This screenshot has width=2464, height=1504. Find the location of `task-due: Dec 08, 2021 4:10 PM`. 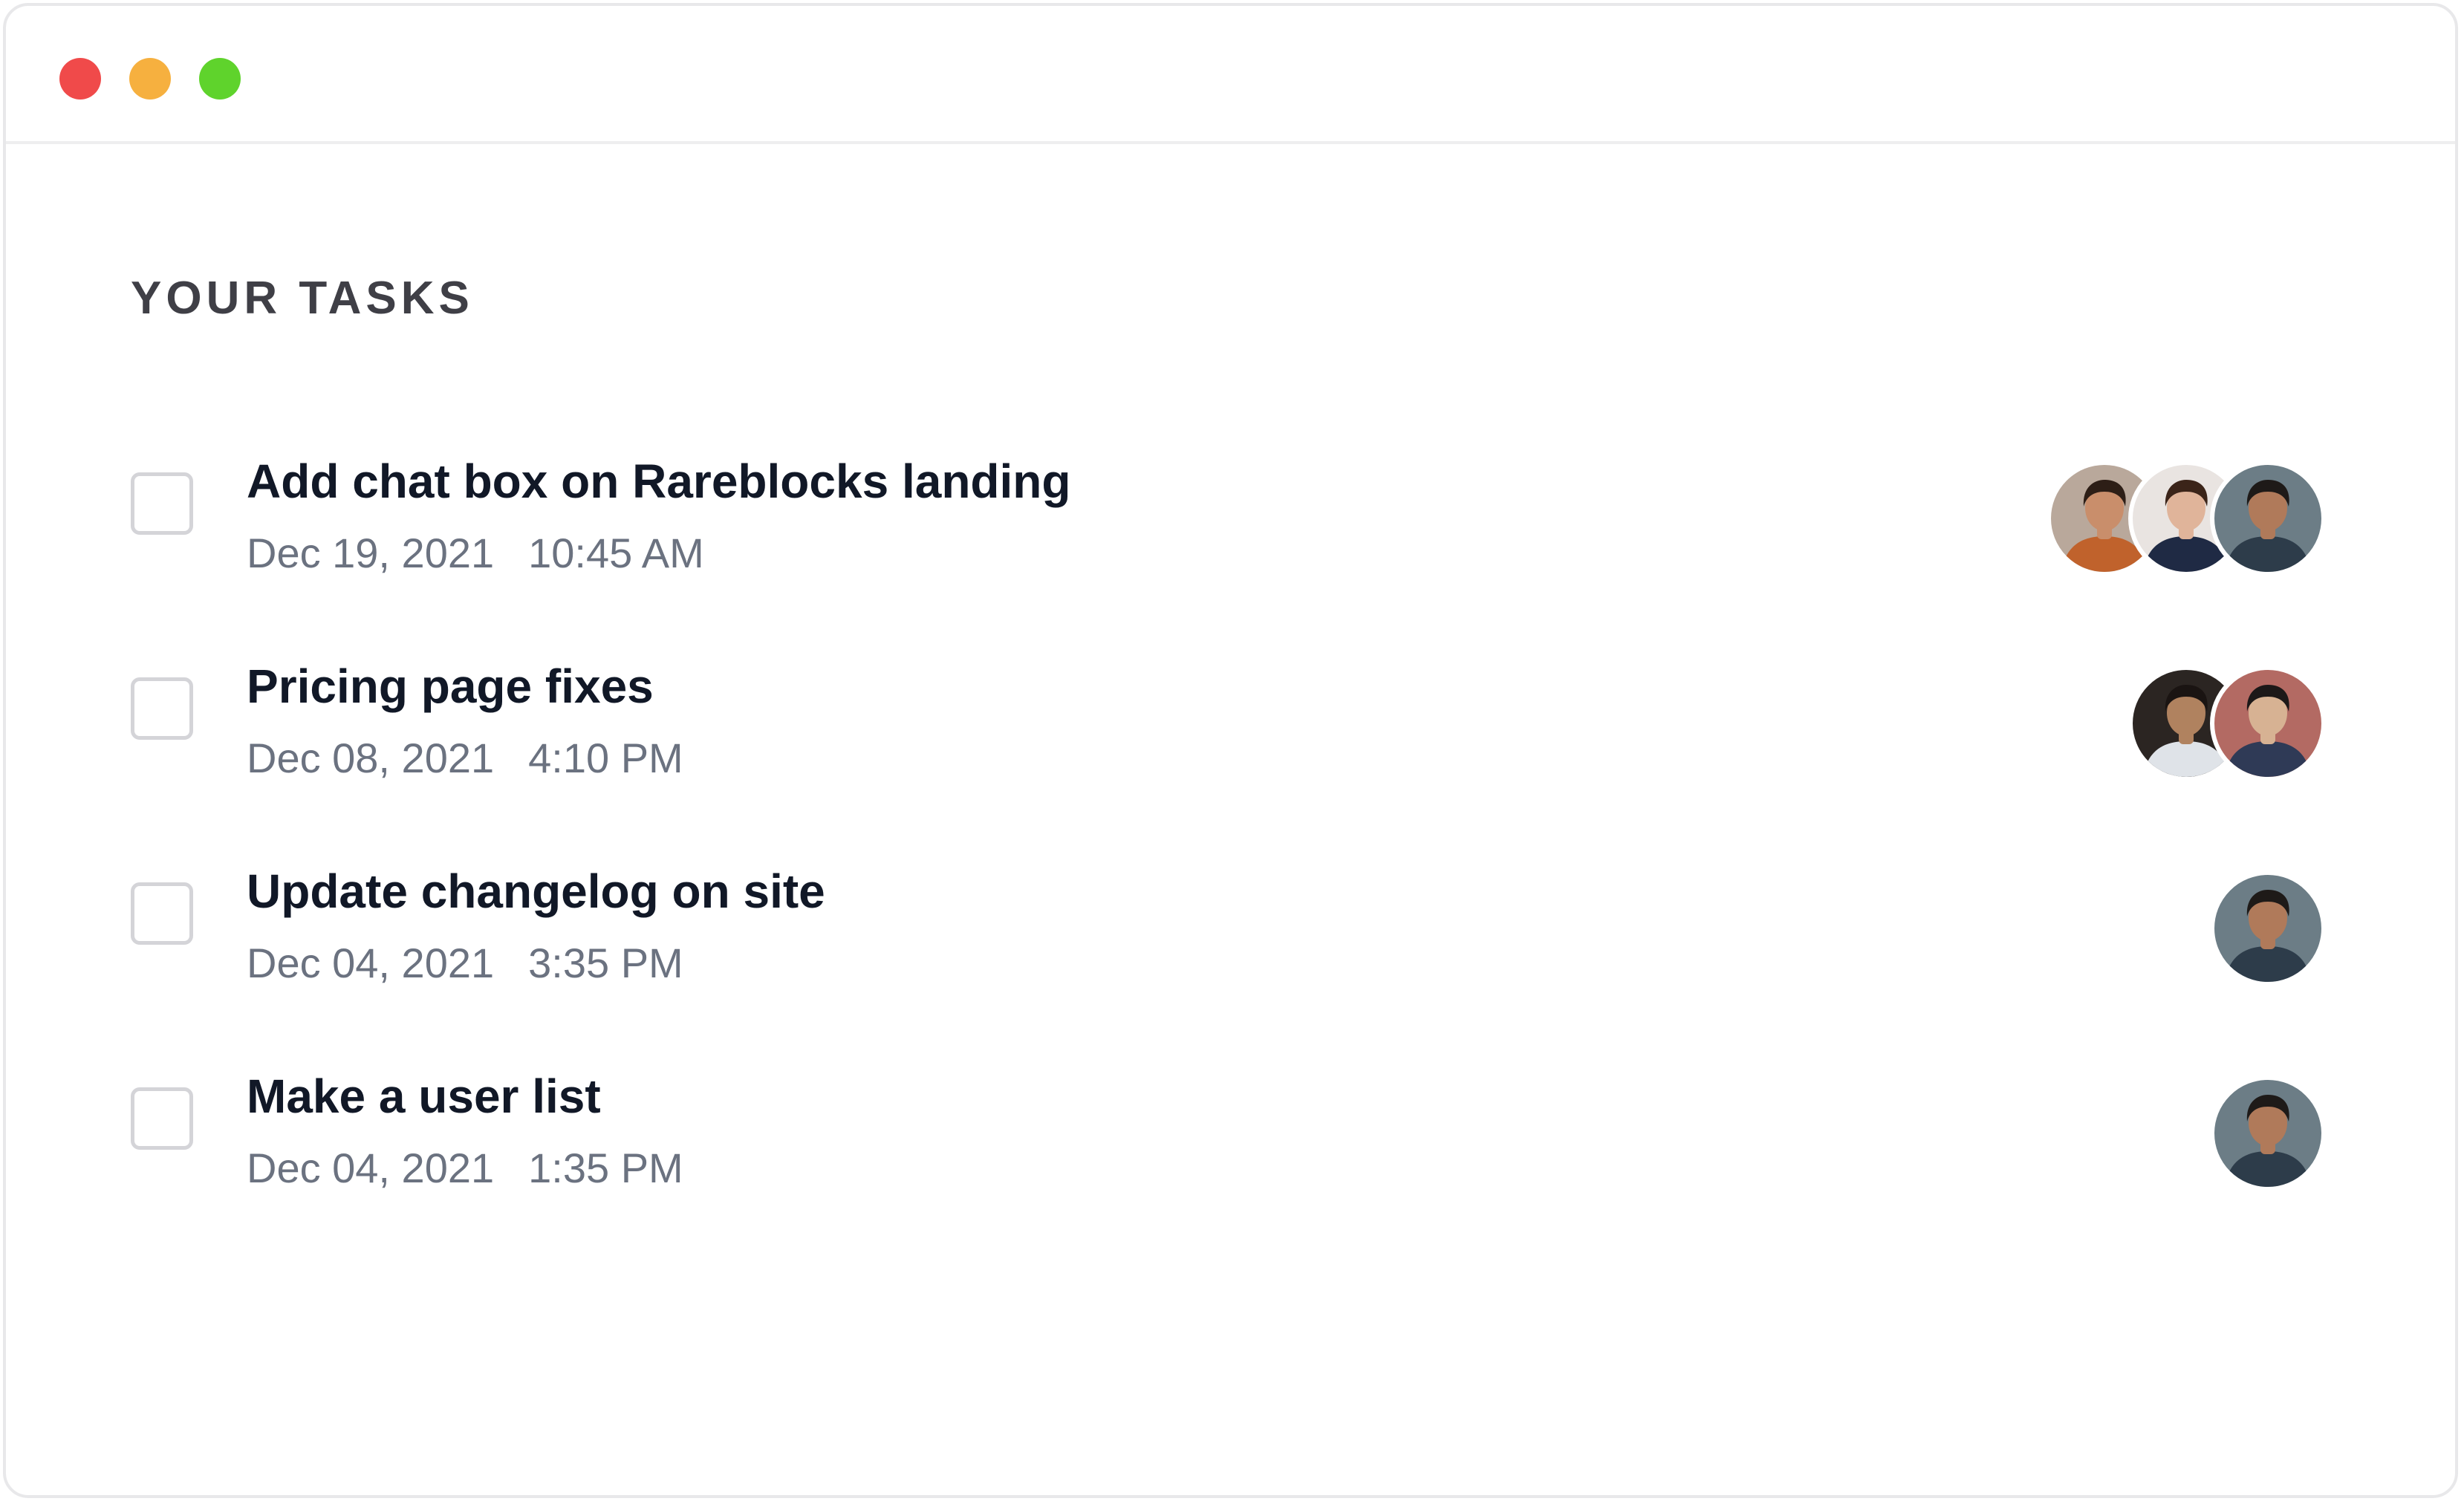

task-due: Dec 08, 2021 4:10 PM is located at coordinates (465, 758).